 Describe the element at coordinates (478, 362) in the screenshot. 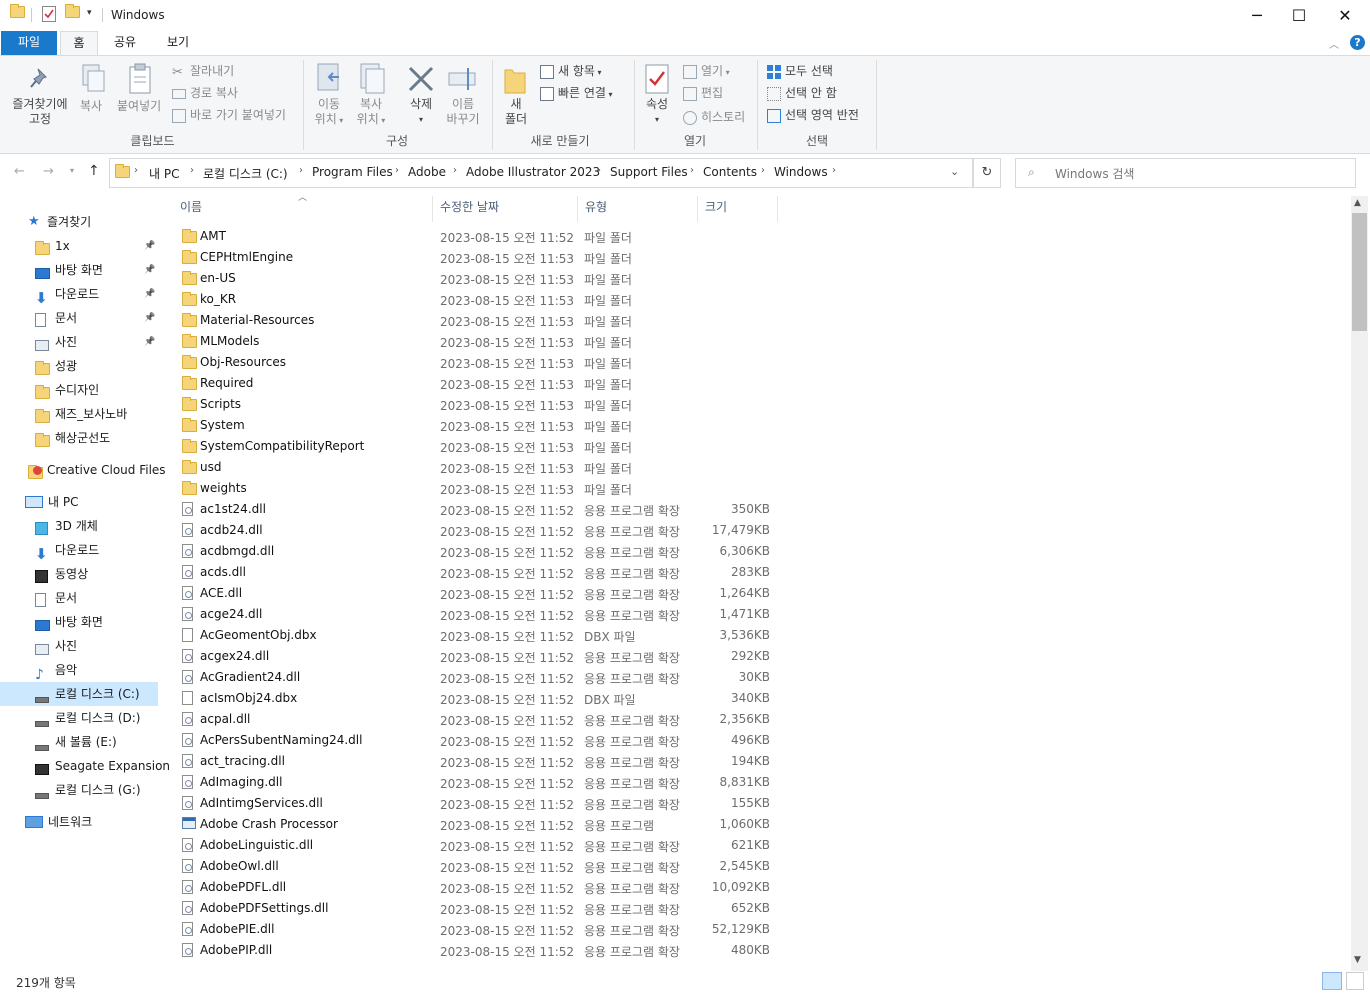

I see `file-row: Obj-Resources 2023-08-15 오전 11:53 파일 폴더` at that location.